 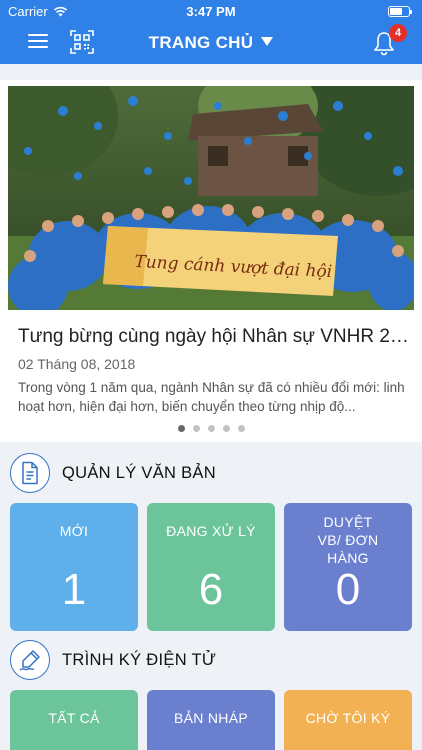 I want to click on tile-processing-documents: ĐANG XỬ LÝ 6, so click(x=211, y=567).